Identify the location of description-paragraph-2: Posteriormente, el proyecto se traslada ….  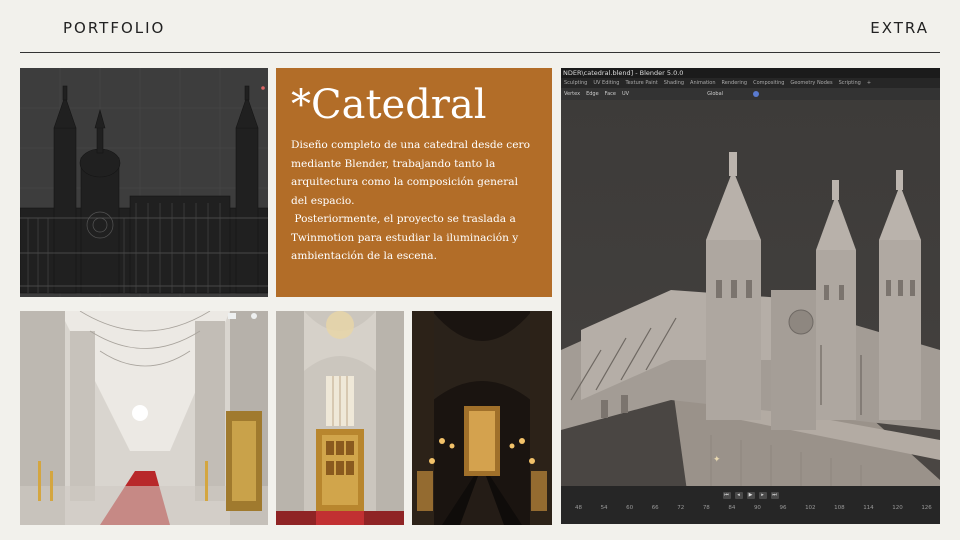
(405, 237).